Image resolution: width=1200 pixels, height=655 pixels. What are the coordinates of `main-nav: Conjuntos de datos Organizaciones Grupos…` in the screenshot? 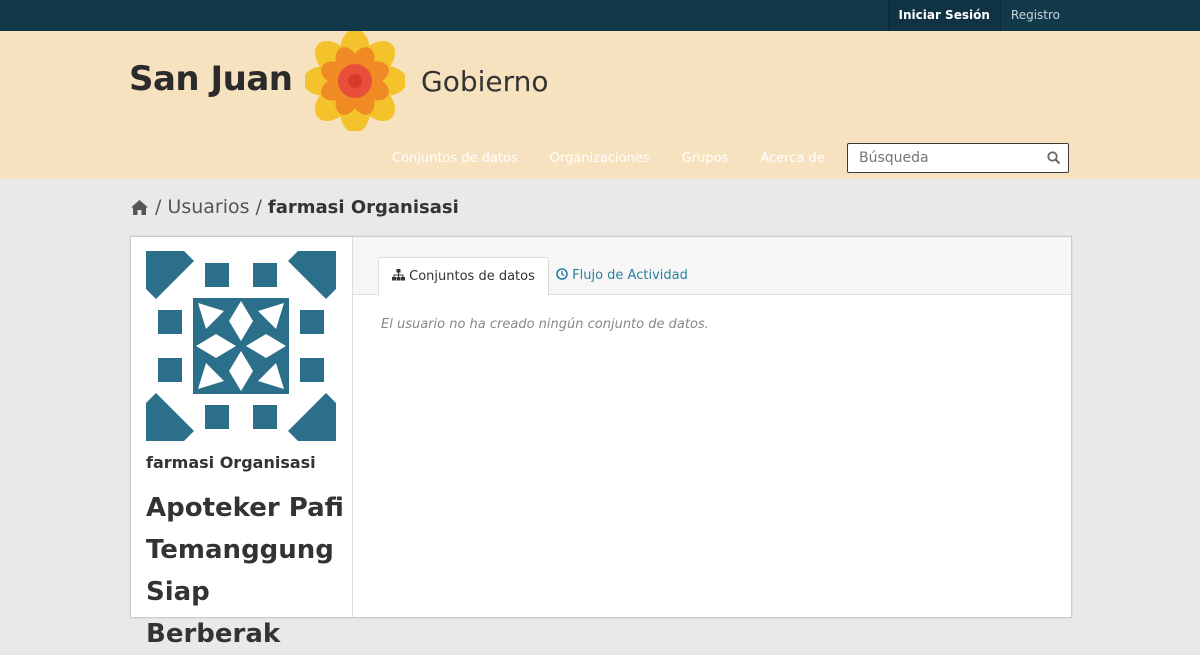 It's located at (608, 158).